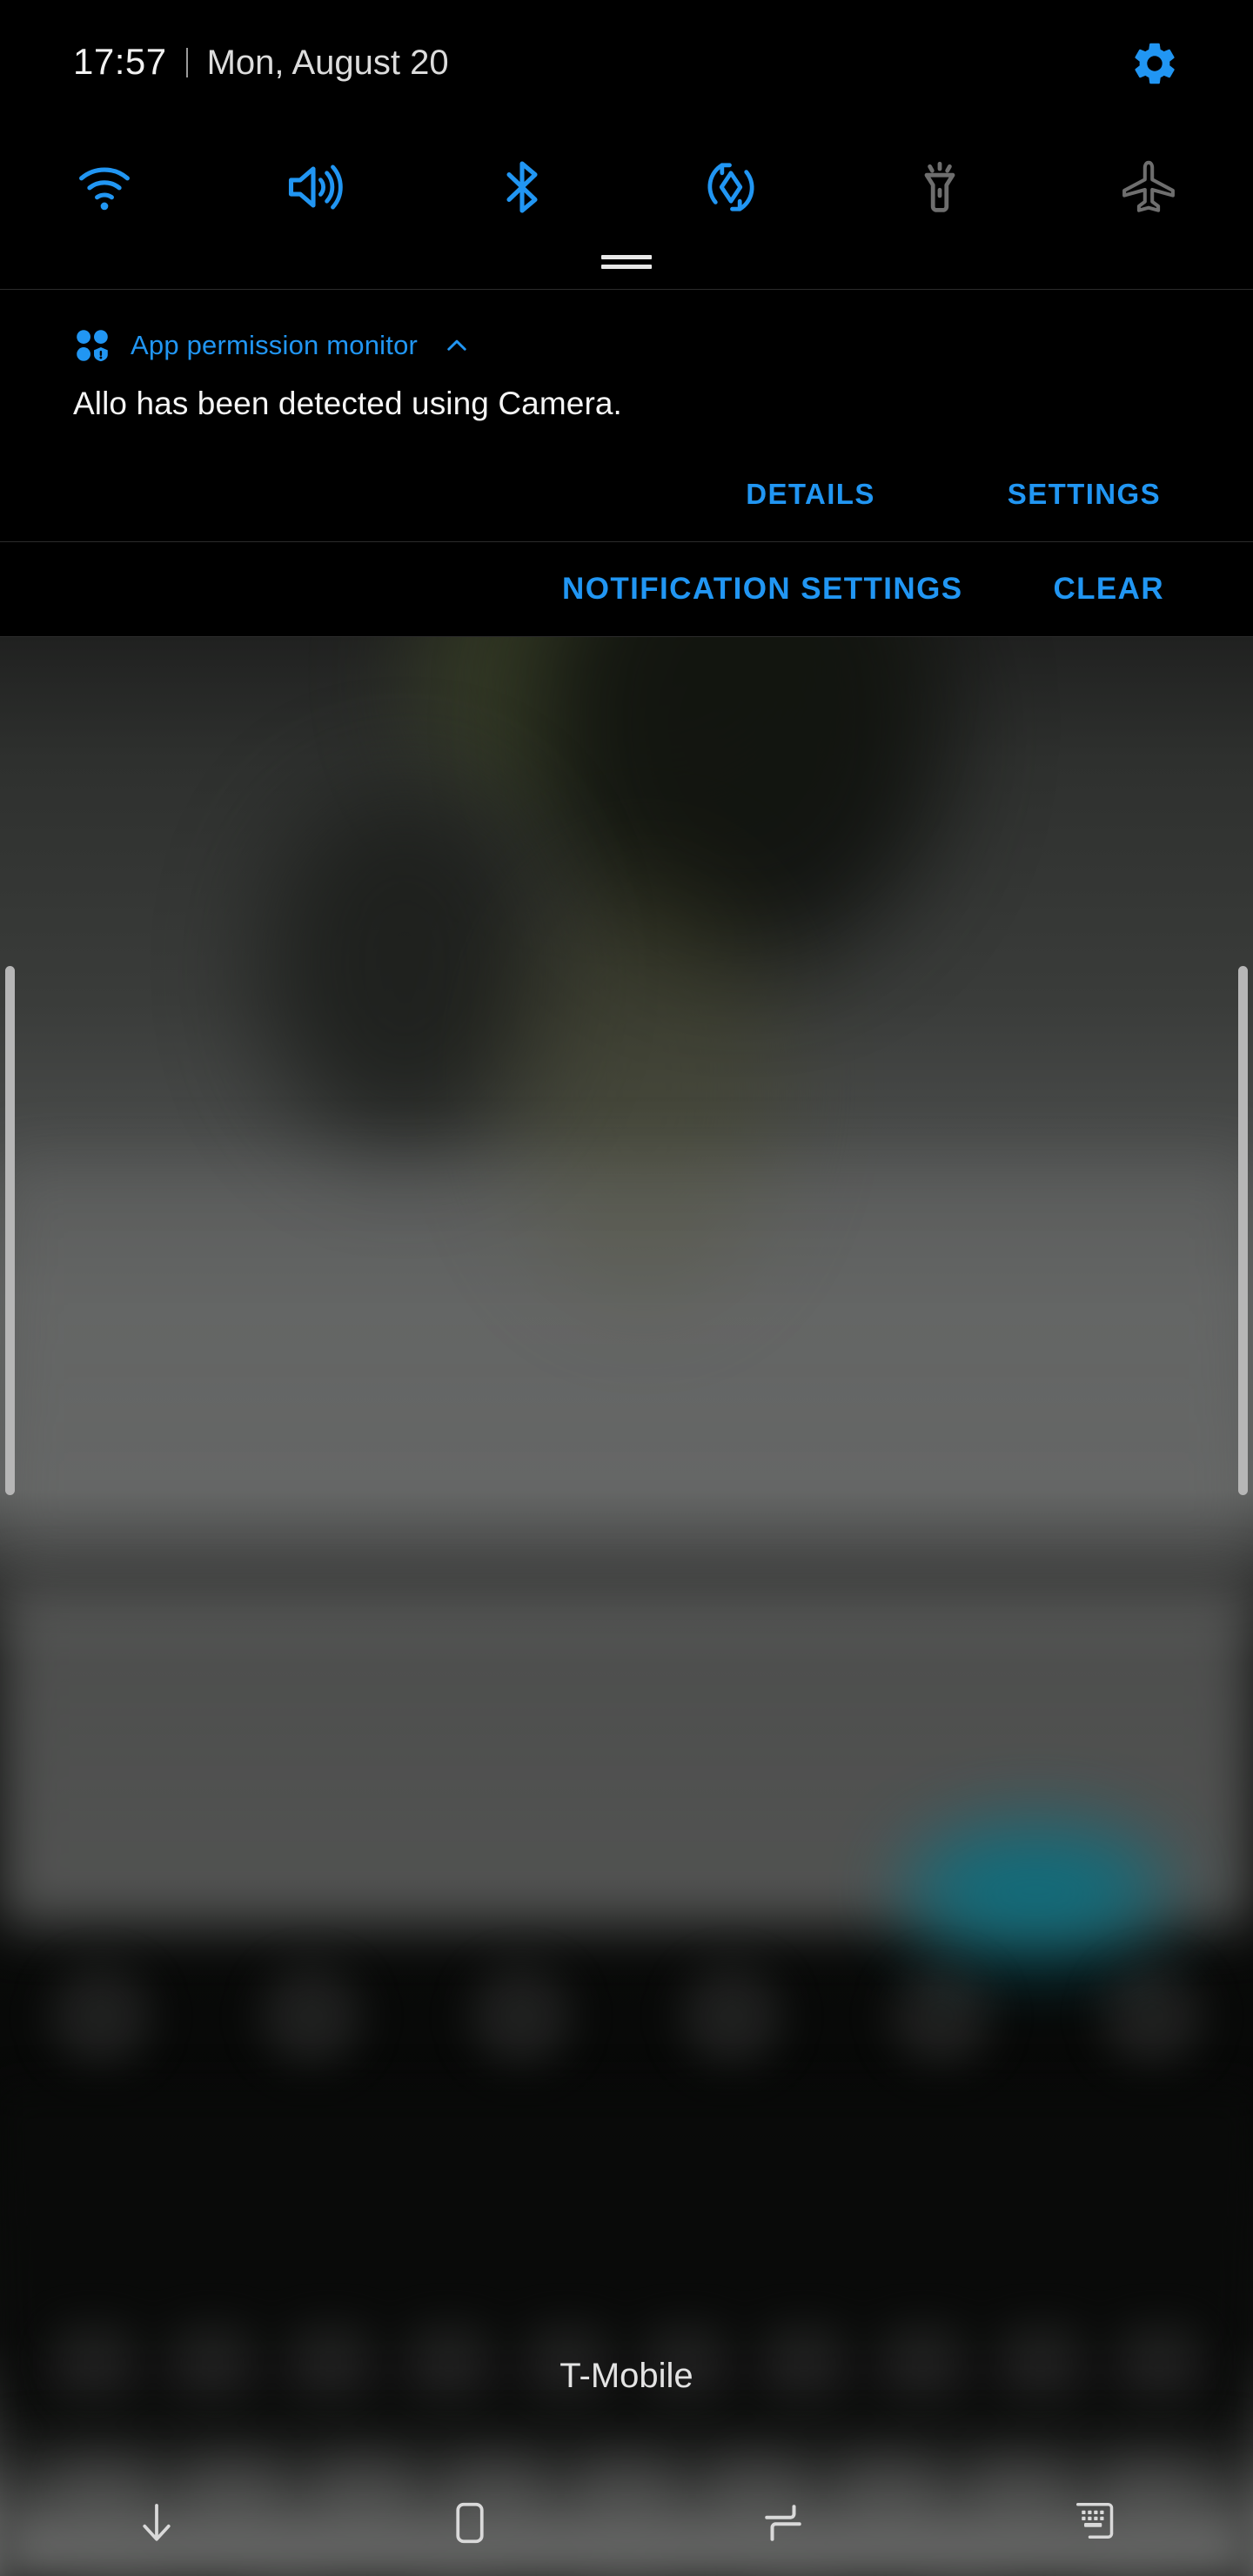  I want to click on qs-tile-bluetooth, so click(522, 187).